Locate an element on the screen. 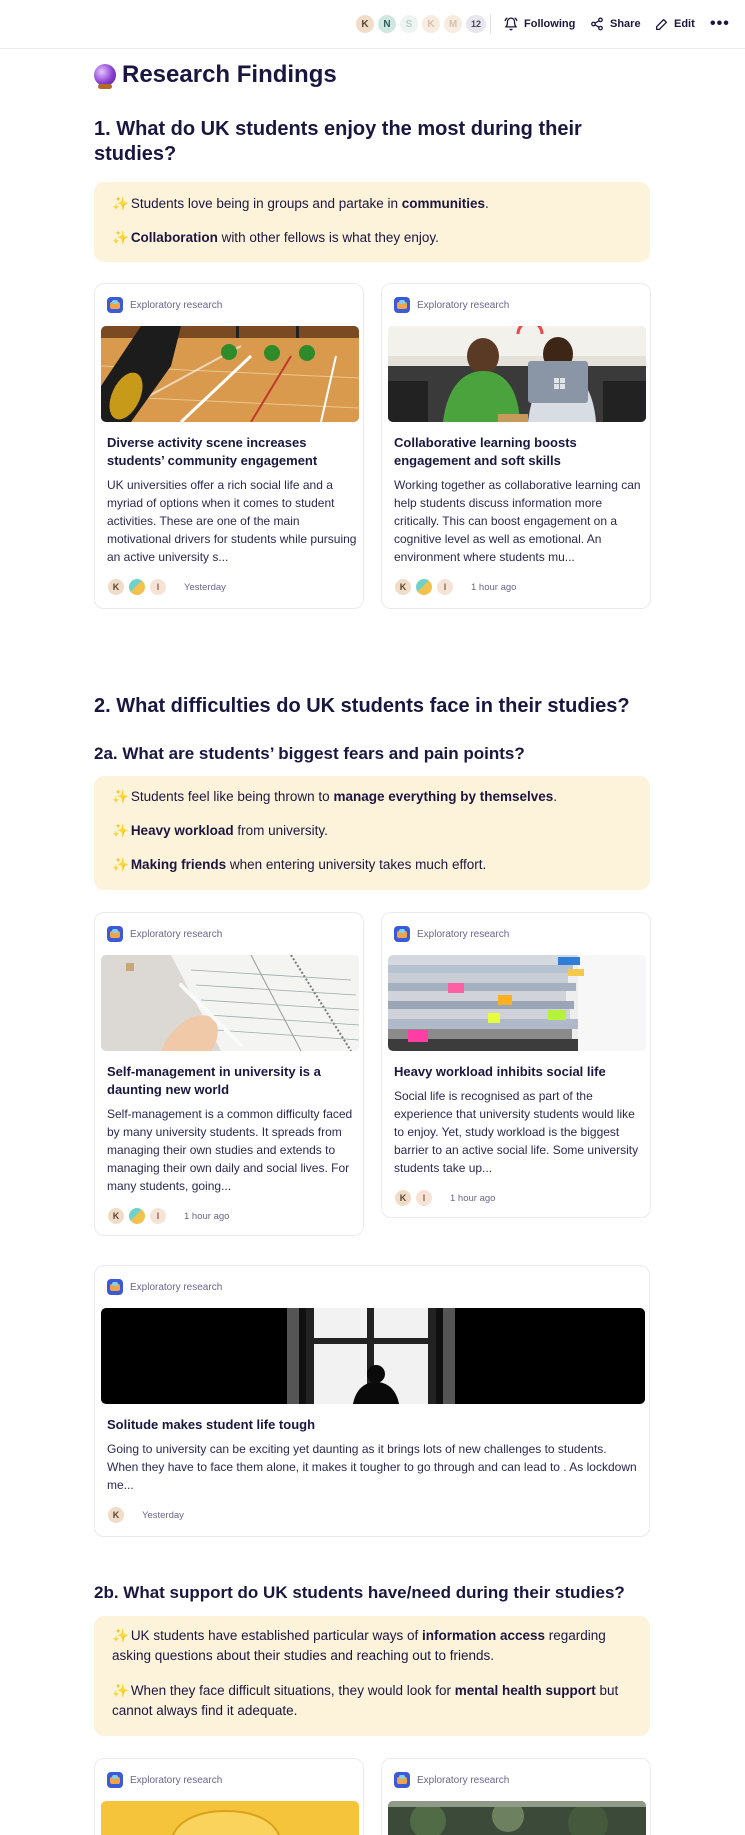  collaborator-avatars: K N S K M 12 is located at coordinates (422, 24).